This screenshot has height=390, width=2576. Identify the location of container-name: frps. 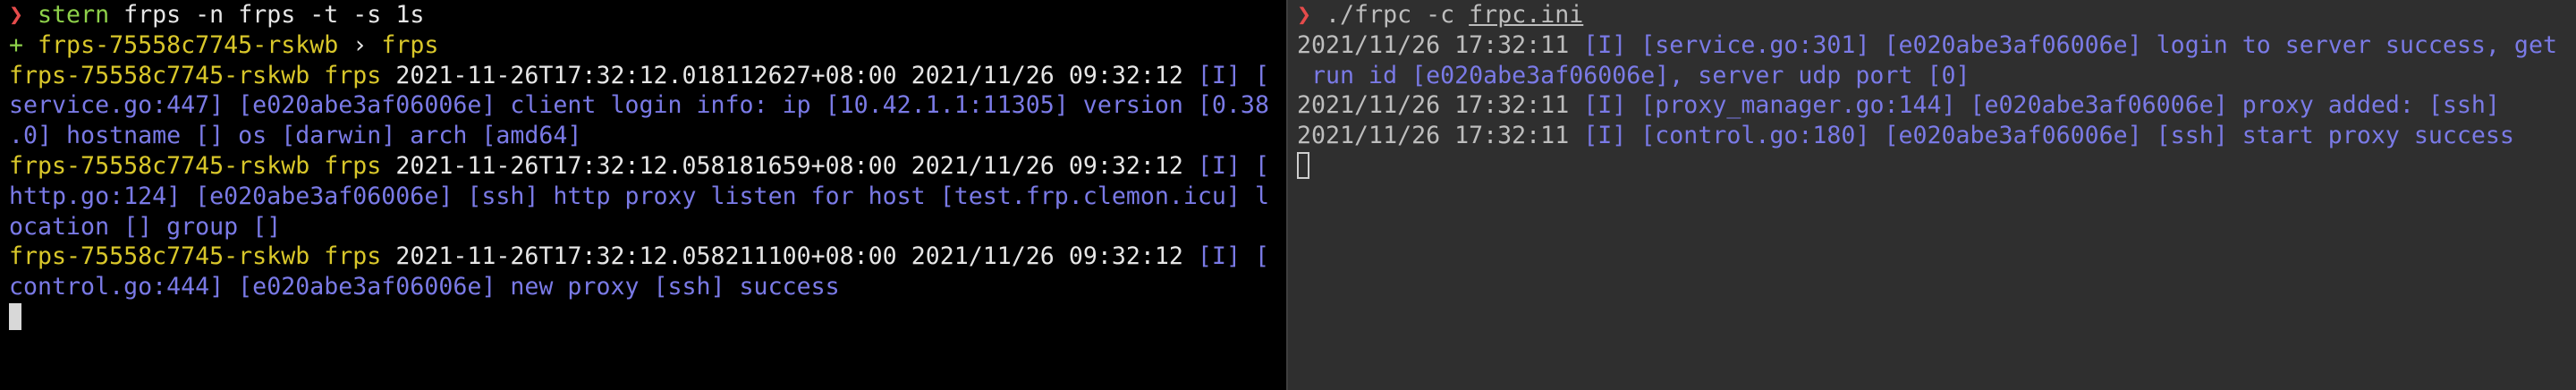
(410, 44).